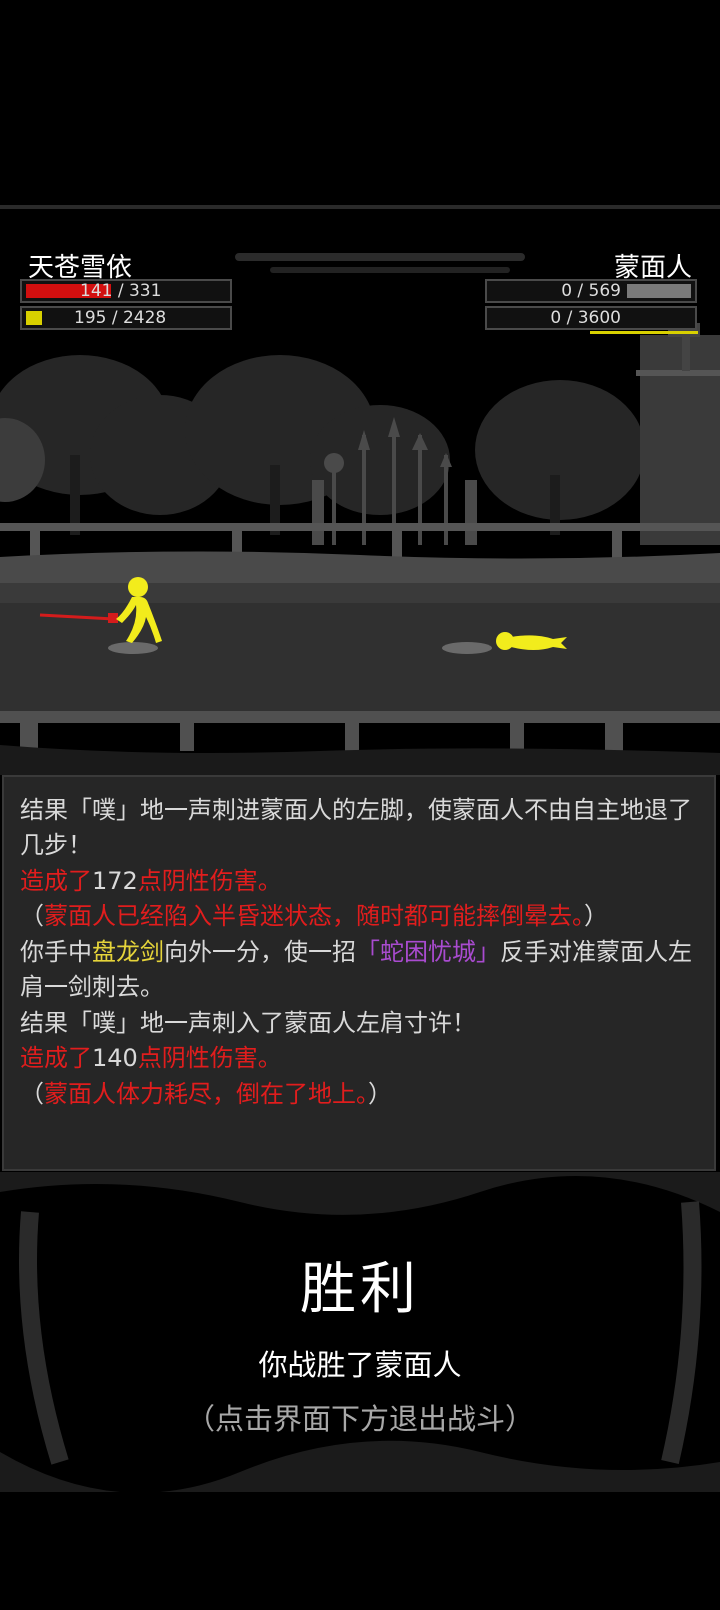 The image size is (720, 1610). I want to click on log-segment: 盘龙剑, so click(128, 951).